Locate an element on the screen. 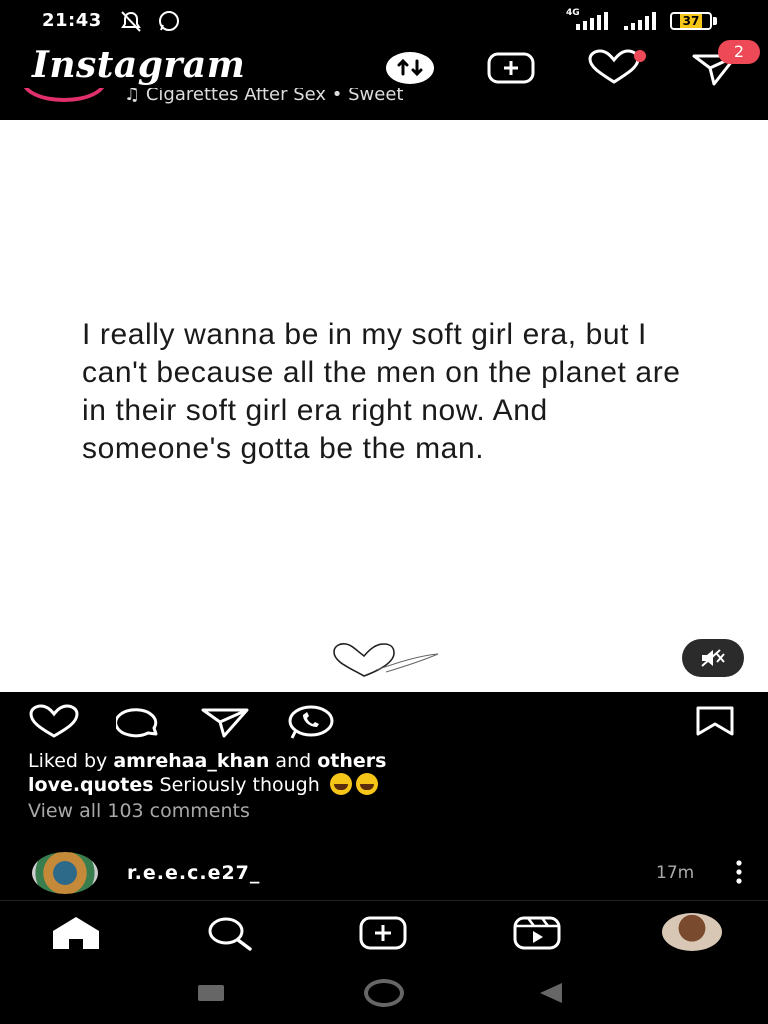  more-options-icon is located at coordinates (739, 872).